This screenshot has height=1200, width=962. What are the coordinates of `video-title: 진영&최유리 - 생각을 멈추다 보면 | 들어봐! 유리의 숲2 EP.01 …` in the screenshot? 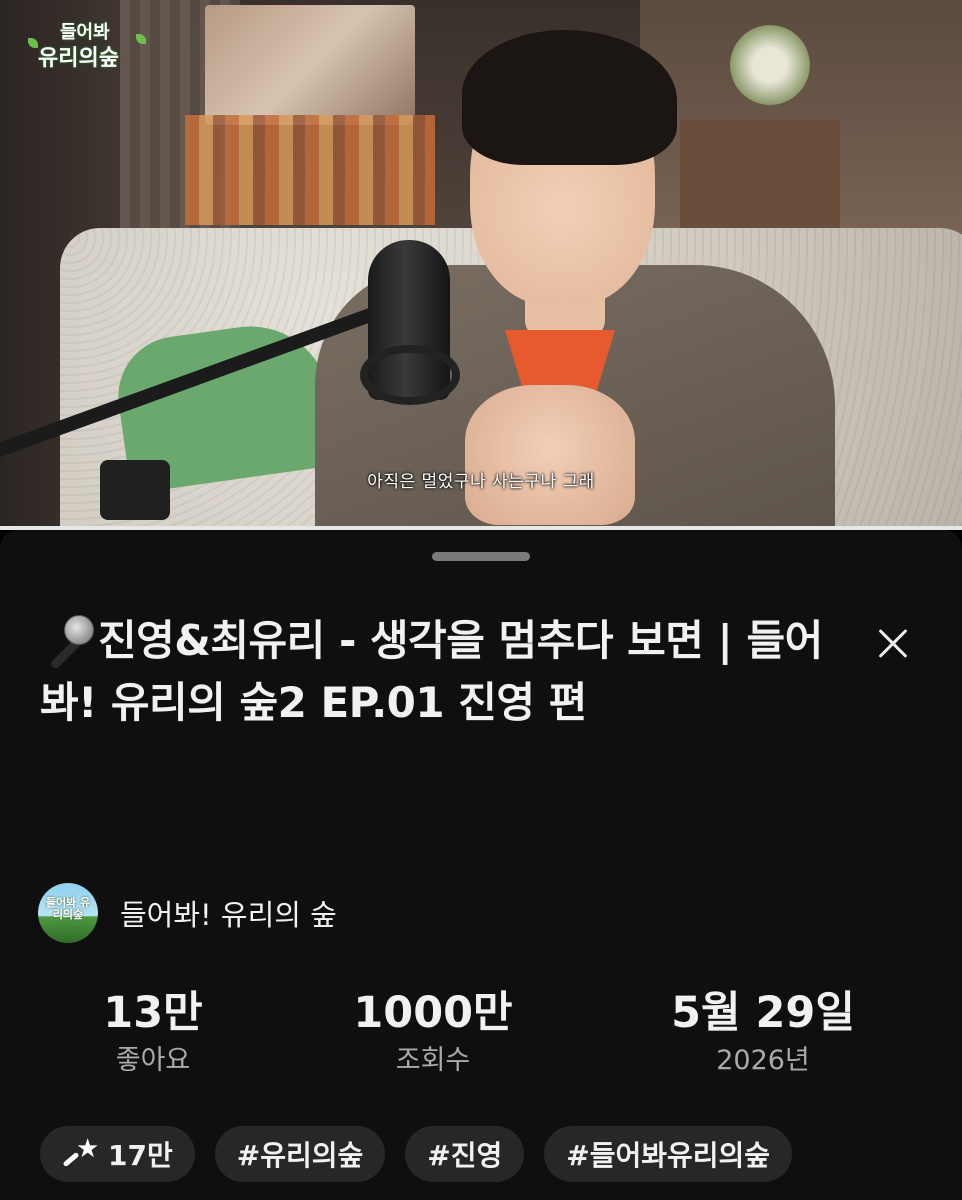 It's located at (435, 672).